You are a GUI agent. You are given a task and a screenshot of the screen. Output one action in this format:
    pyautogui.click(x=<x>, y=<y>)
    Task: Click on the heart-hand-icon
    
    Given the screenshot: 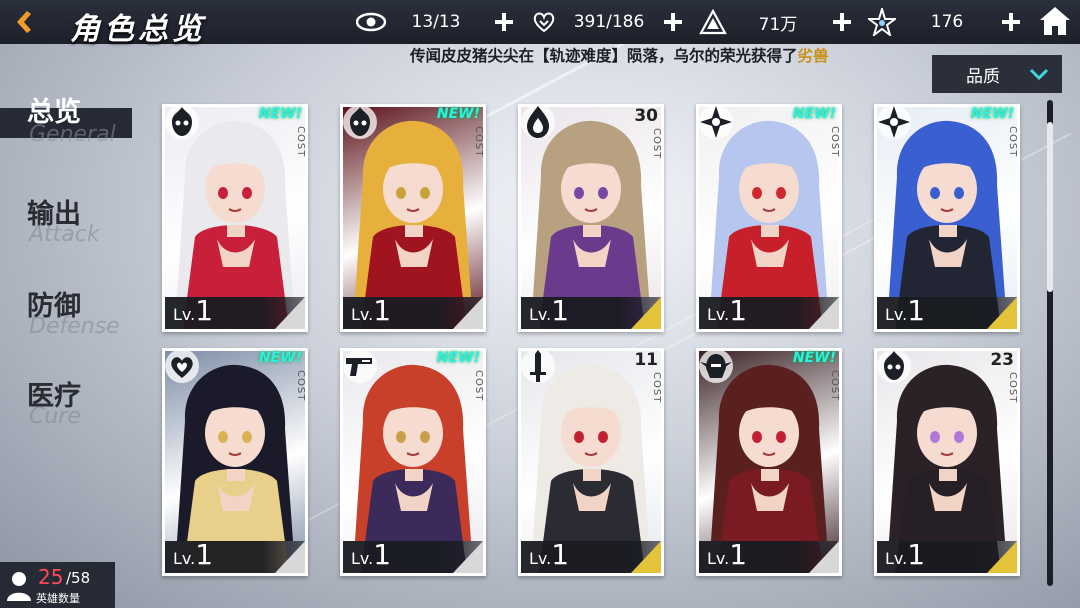 What is the action you would take?
    pyautogui.click(x=544, y=22)
    